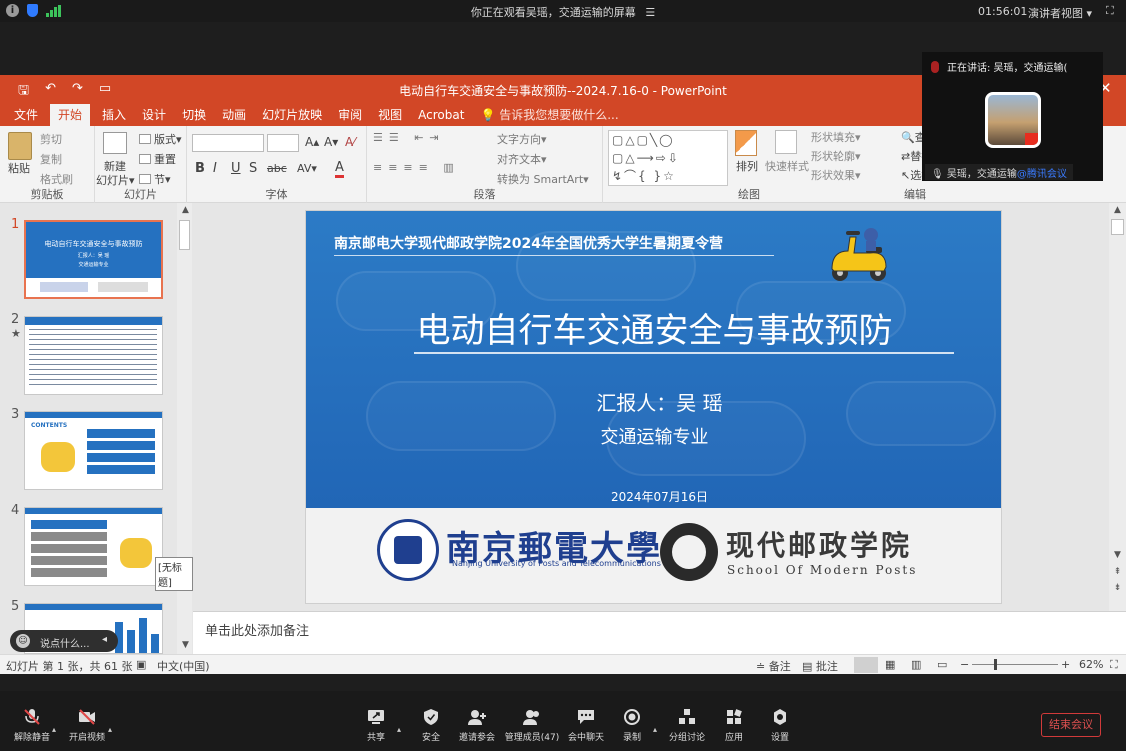  What do you see at coordinates (650, 12) in the screenshot?
I see `menu-icon: ☰` at bounding box center [650, 12].